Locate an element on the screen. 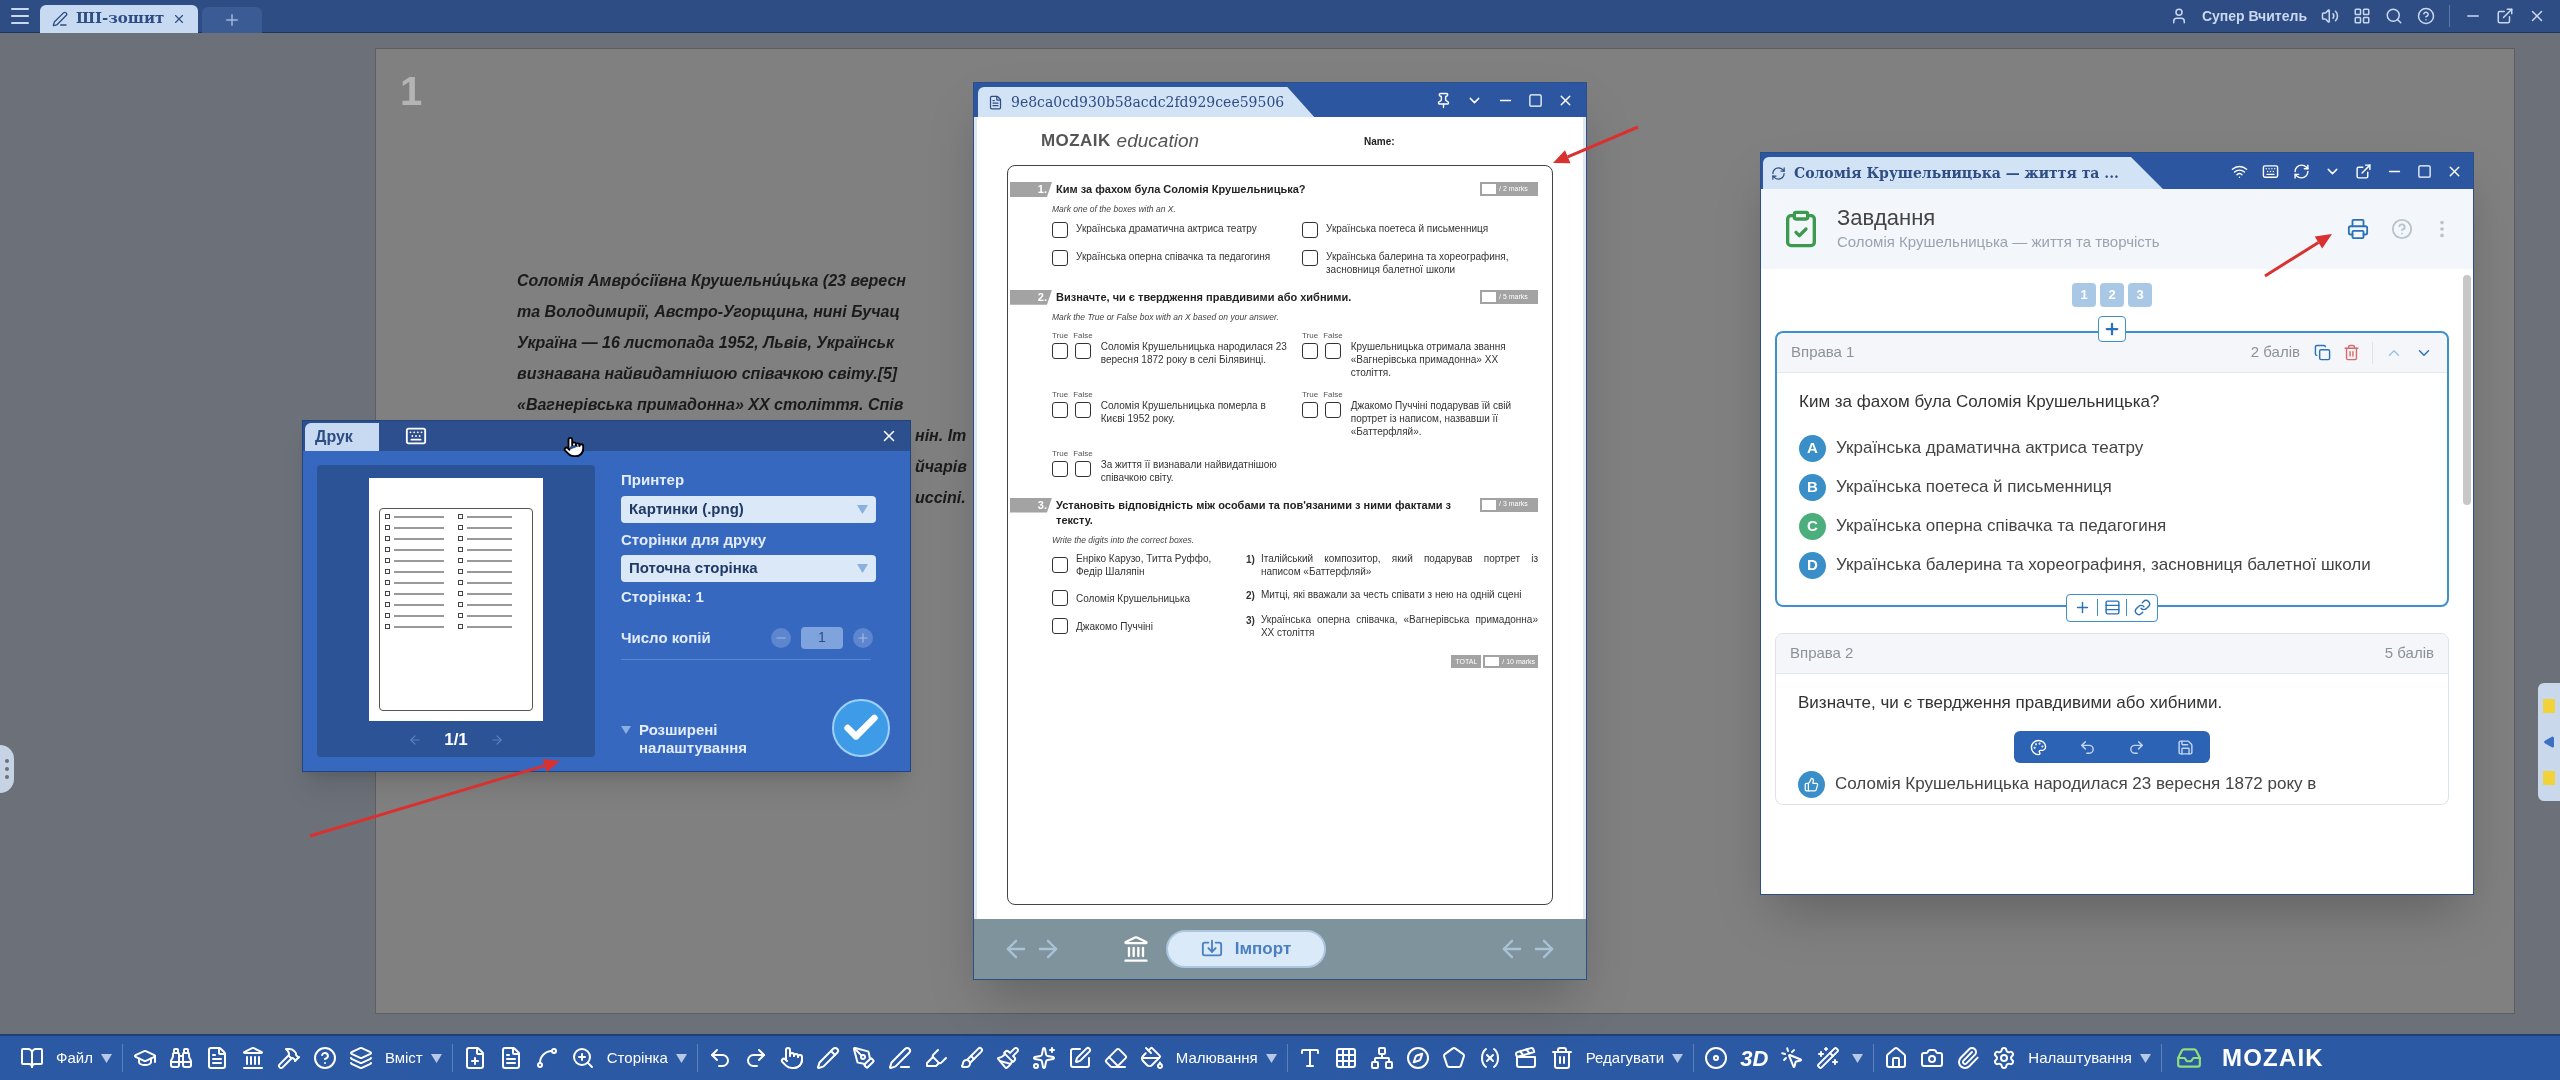  menu-dropdown: Вміст is located at coordinates (413, 1058).